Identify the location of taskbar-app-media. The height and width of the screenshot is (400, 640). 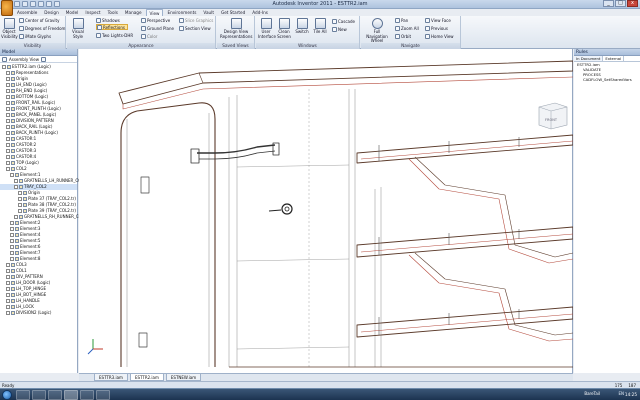
(55, 395).